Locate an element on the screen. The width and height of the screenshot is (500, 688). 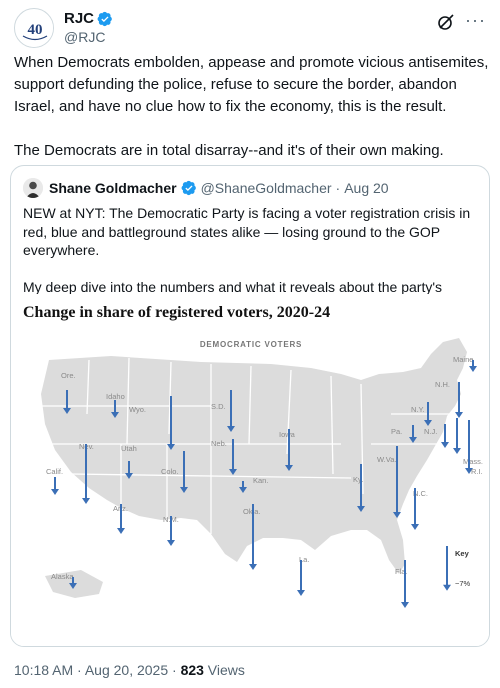
state-label: Idaho is located at coordinates (115, 396).